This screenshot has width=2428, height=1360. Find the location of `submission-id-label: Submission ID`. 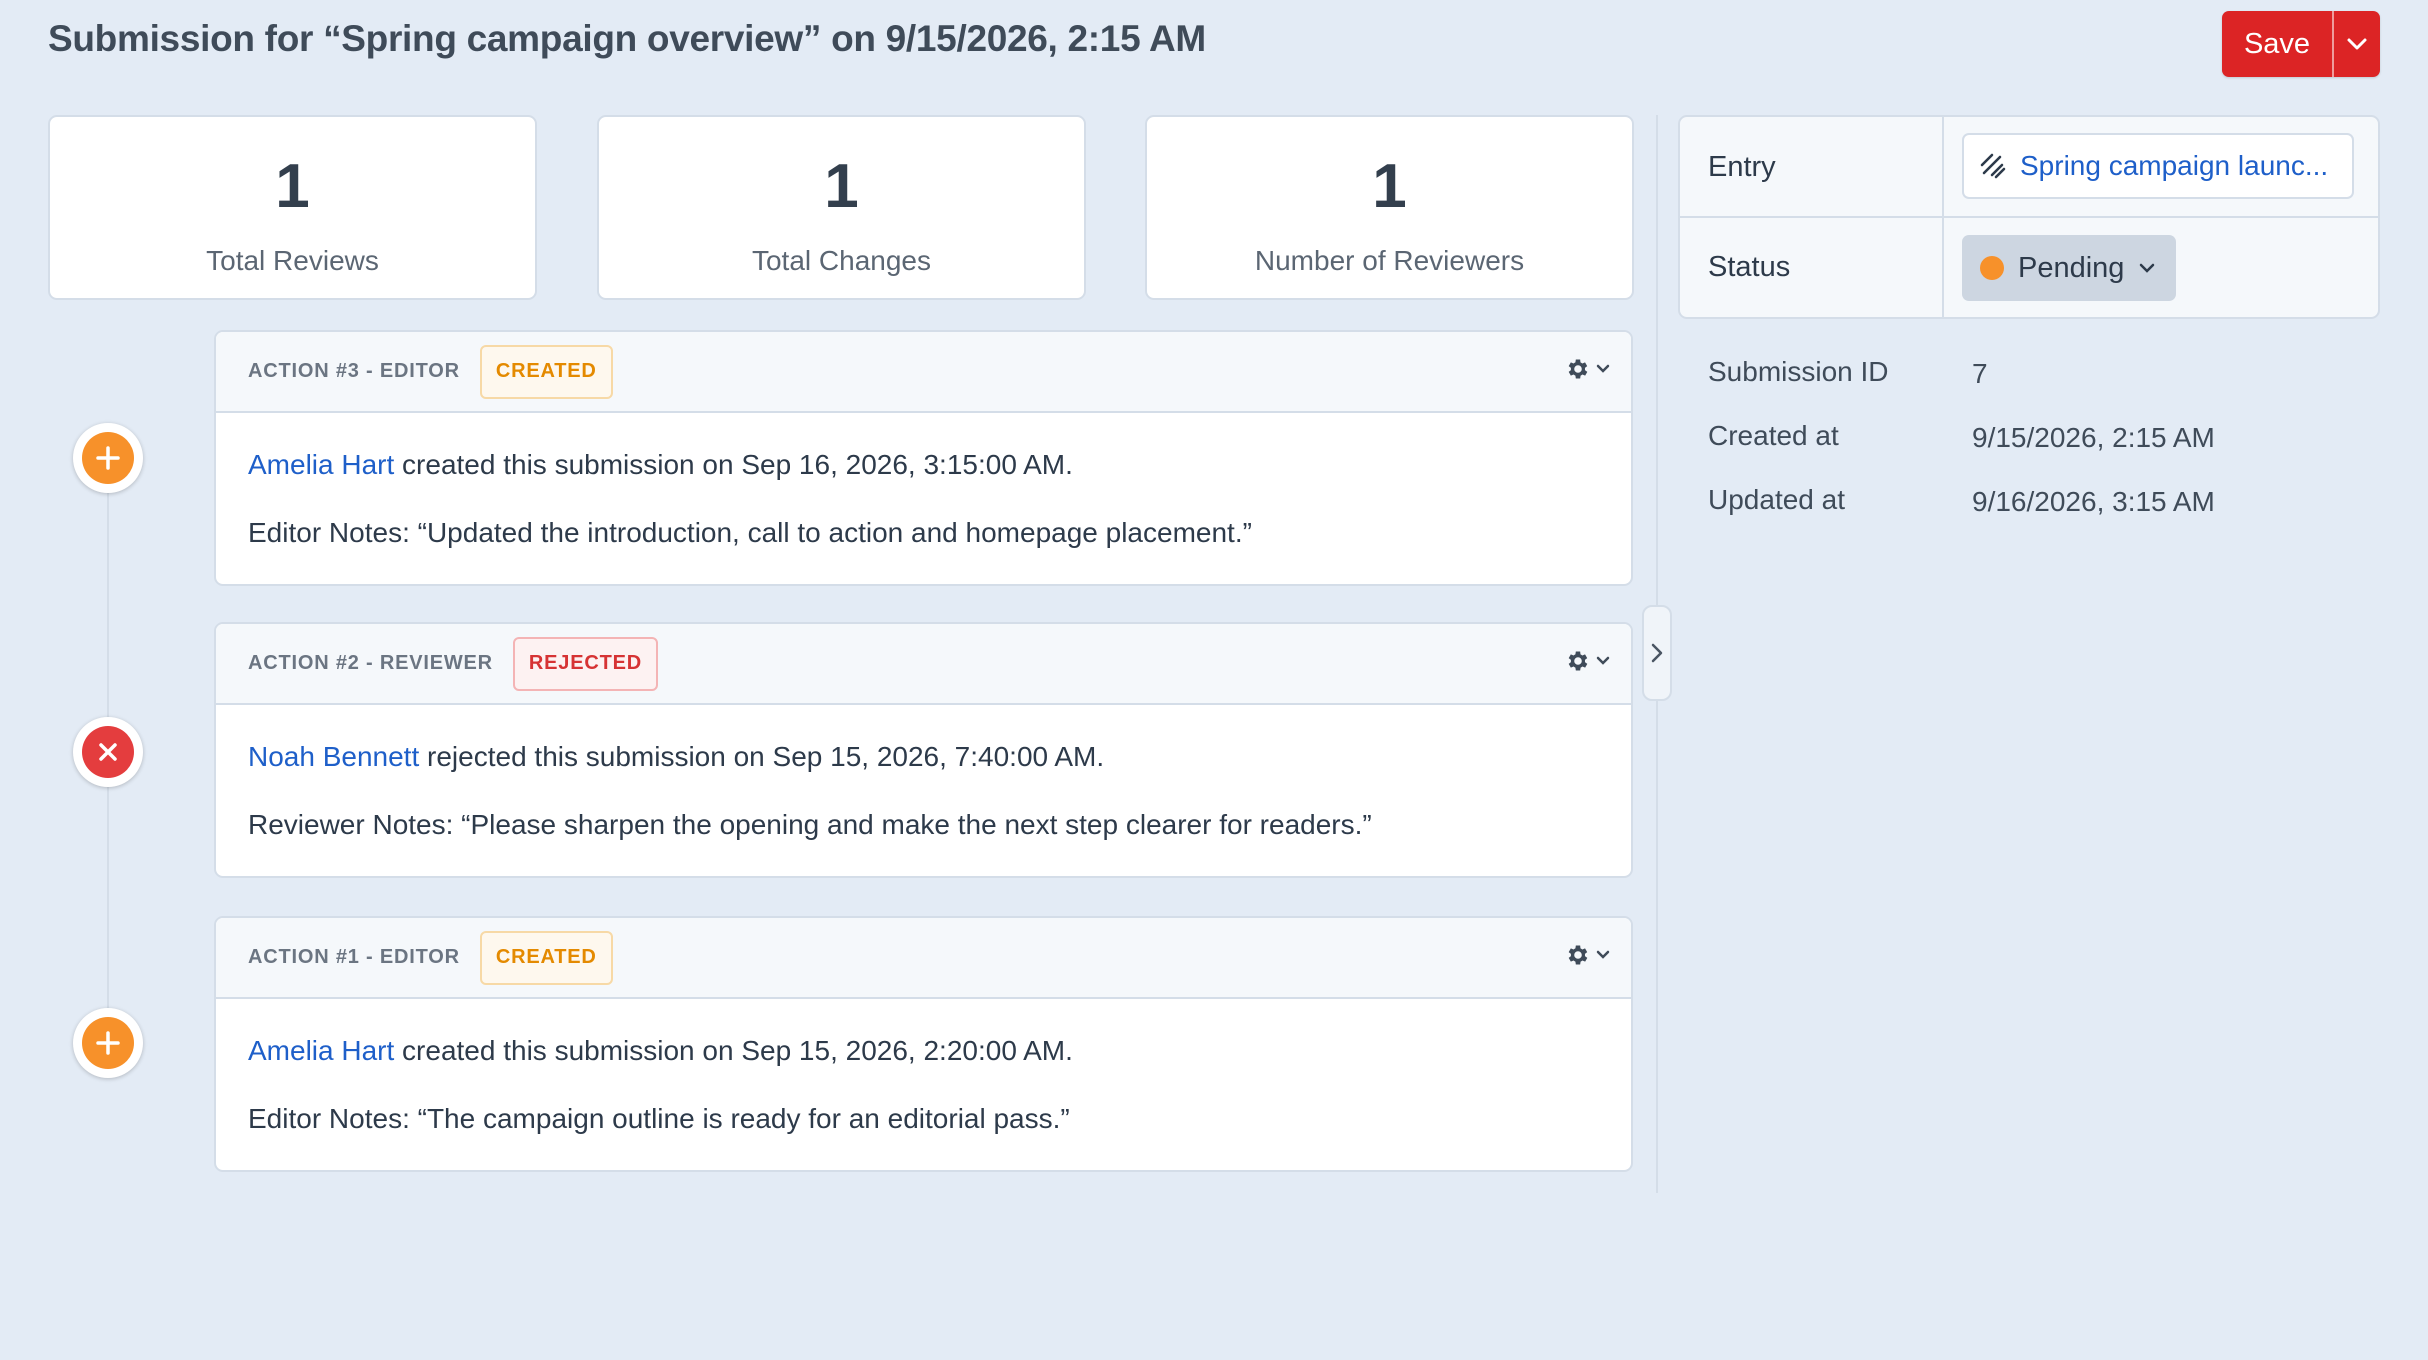

submission-id-label: Submission ID is located at coordinates (1798, 371).